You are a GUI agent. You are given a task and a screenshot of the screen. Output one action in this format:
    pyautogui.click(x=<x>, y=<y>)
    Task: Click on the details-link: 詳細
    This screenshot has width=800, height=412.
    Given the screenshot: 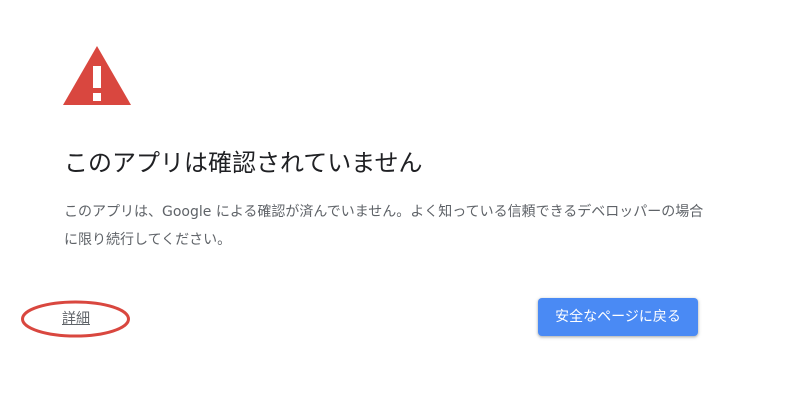 What is the action you would take?
    pyautogui.click(x=76, y=319)
    